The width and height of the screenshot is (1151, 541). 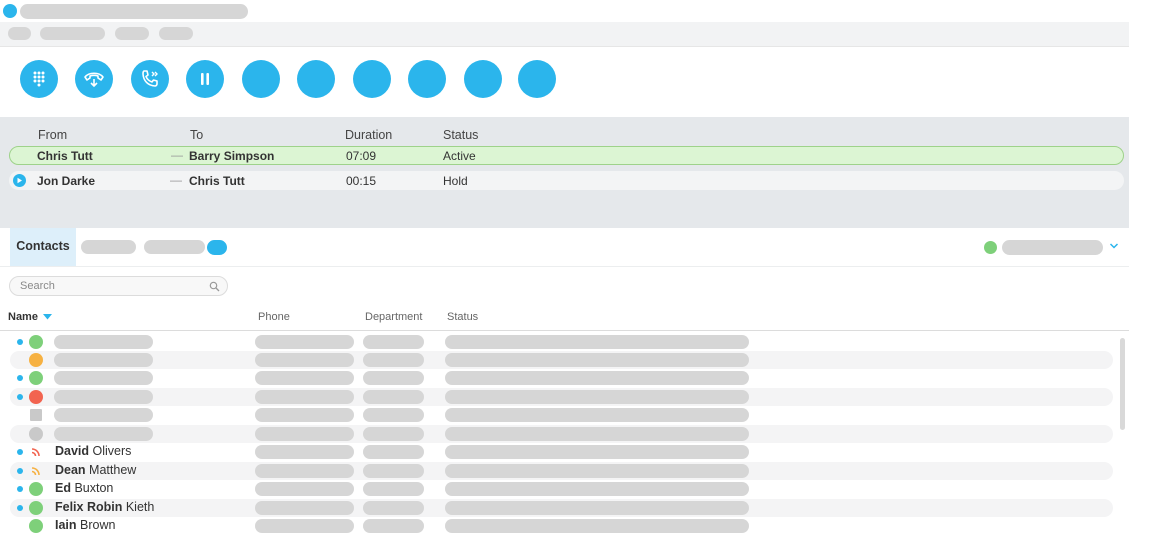 I want to click on window-title, so click(x=134, y=11).